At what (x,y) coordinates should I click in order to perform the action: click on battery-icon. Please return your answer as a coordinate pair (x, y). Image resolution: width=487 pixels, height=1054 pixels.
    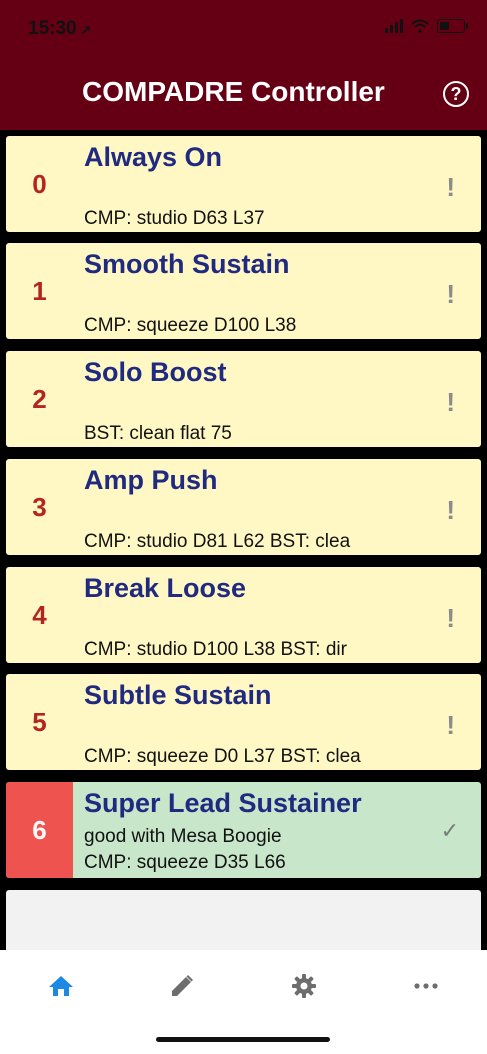
    Looking at the image, I should click on (452, 26).